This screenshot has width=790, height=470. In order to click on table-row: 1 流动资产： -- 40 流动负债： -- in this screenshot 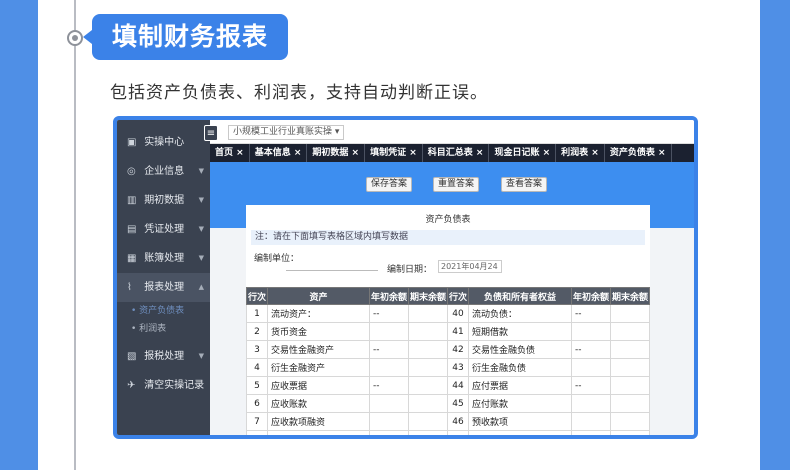, I will do `click(448, 313)`.